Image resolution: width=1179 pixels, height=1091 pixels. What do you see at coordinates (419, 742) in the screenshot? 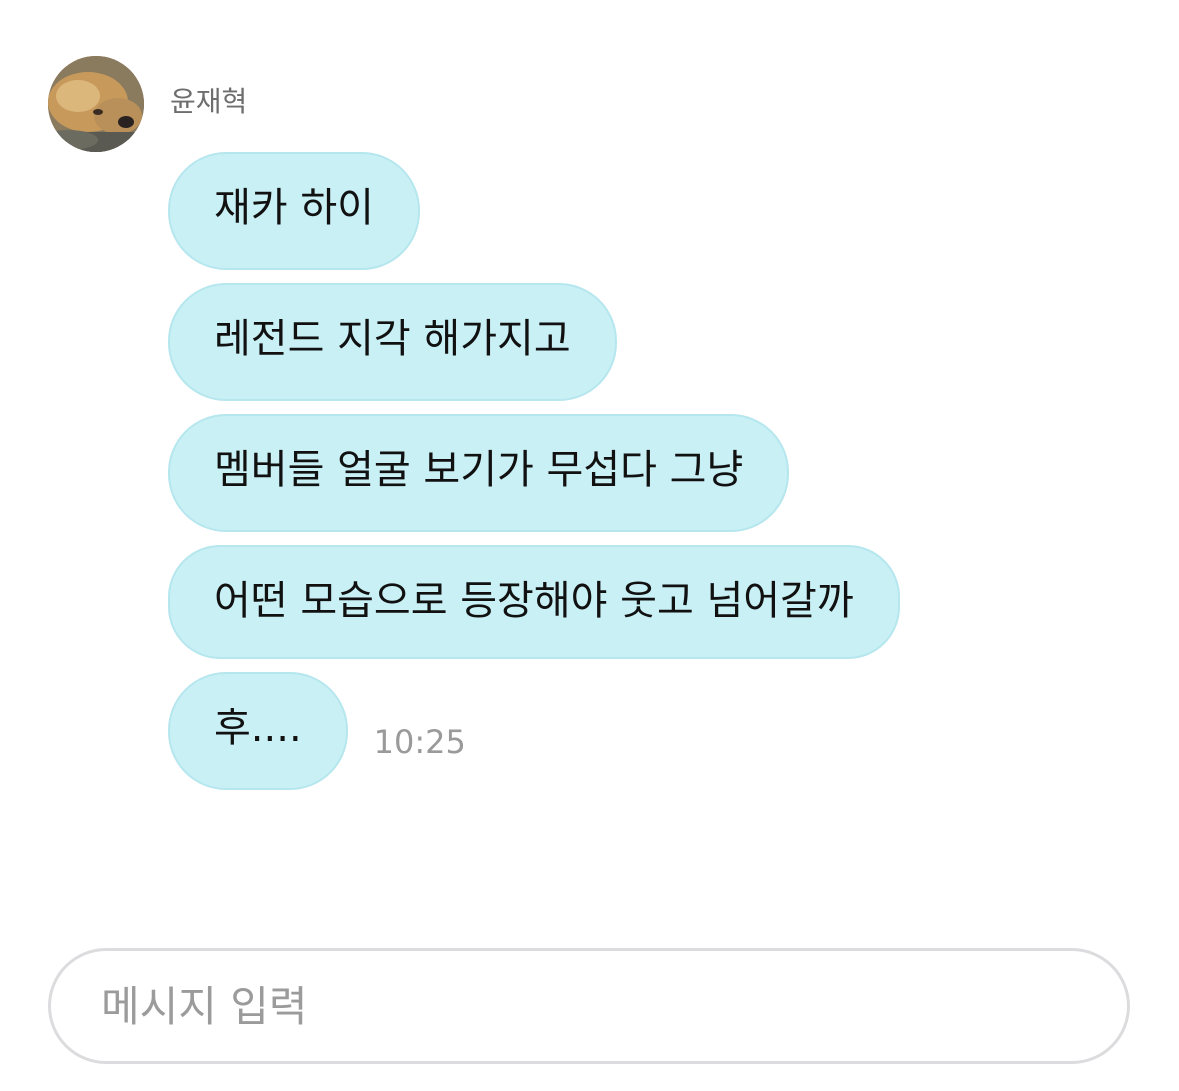
I see `message-timestamp: 10:25` at bounding box center [419, 742].